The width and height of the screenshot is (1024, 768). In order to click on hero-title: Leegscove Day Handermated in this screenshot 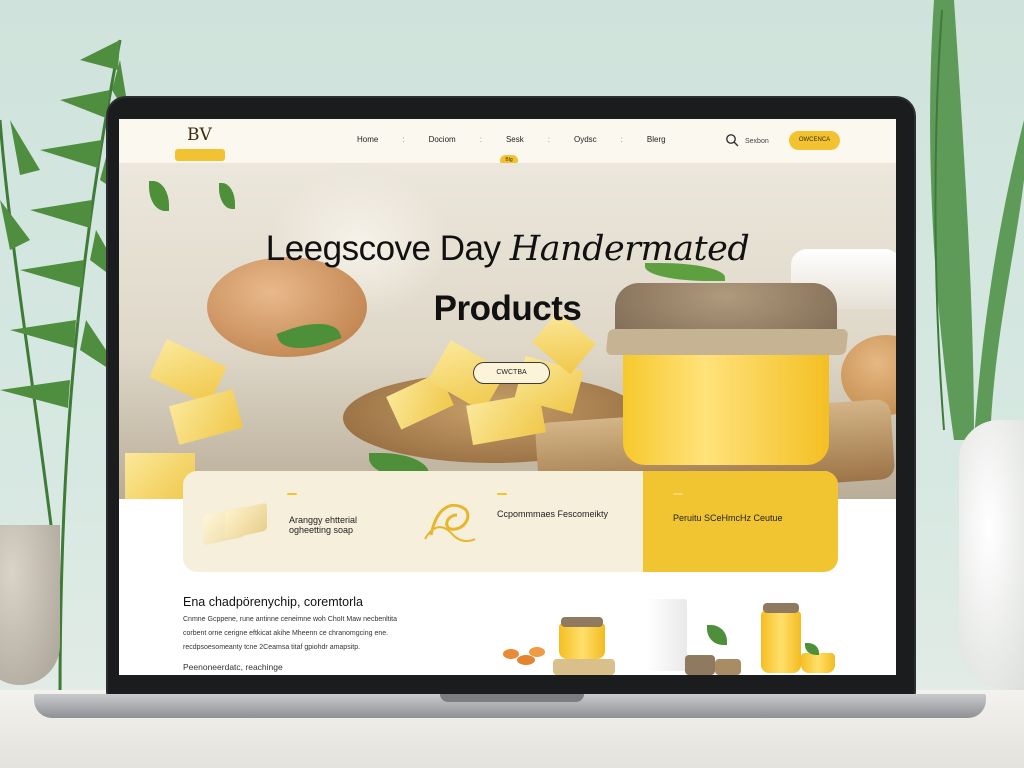, I will do `click(507, 249)`.